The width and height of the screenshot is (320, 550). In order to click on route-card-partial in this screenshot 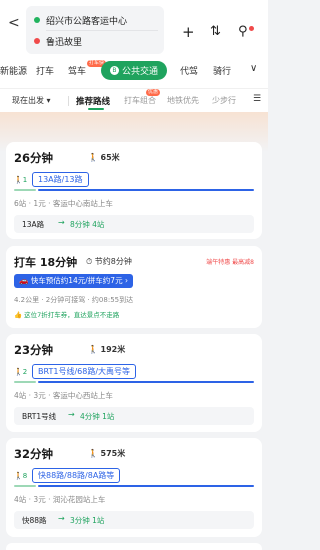, I will do `click(134, 546)`.